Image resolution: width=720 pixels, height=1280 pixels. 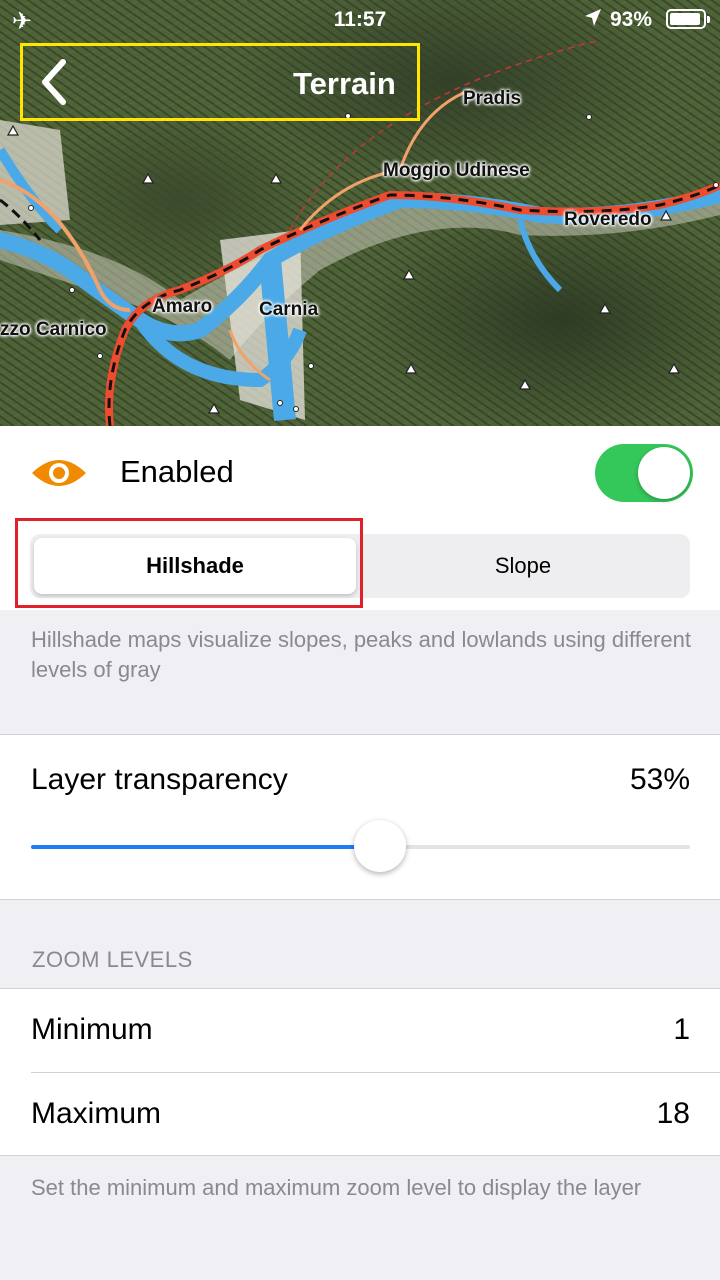 What do you see at coordinates (593, 17) in the screenshot?
I see `location-arrow-icon` at bounding box center [593, 17].